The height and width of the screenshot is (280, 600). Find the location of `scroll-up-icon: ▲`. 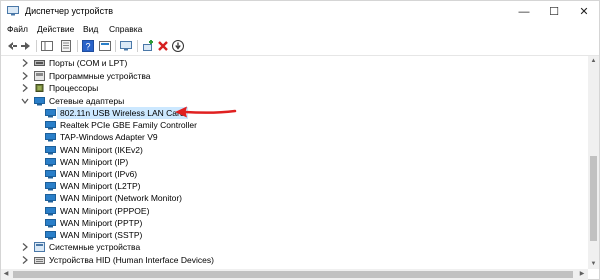

scroll-up-icon: ▲ is located at coordinates (593, 61).